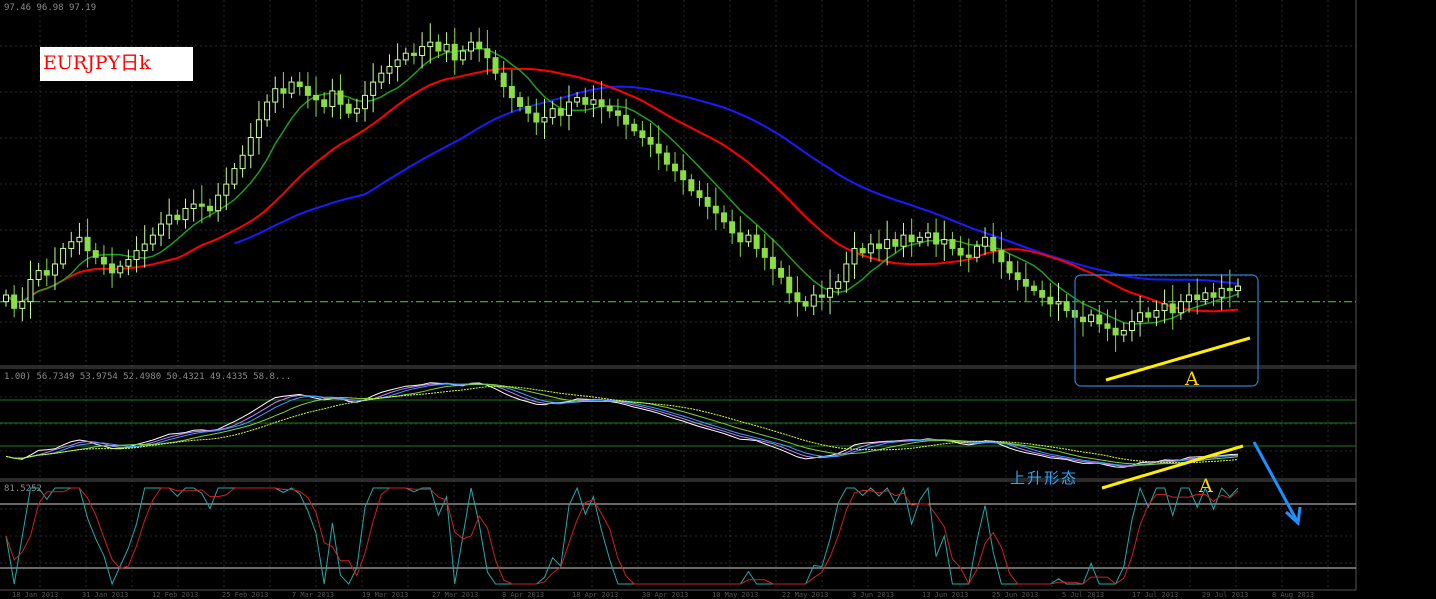 The height and width of the screenshot is (599, 1436). I want to click on x-axis-label: 29 Jul 2013, so click(1225, 595).